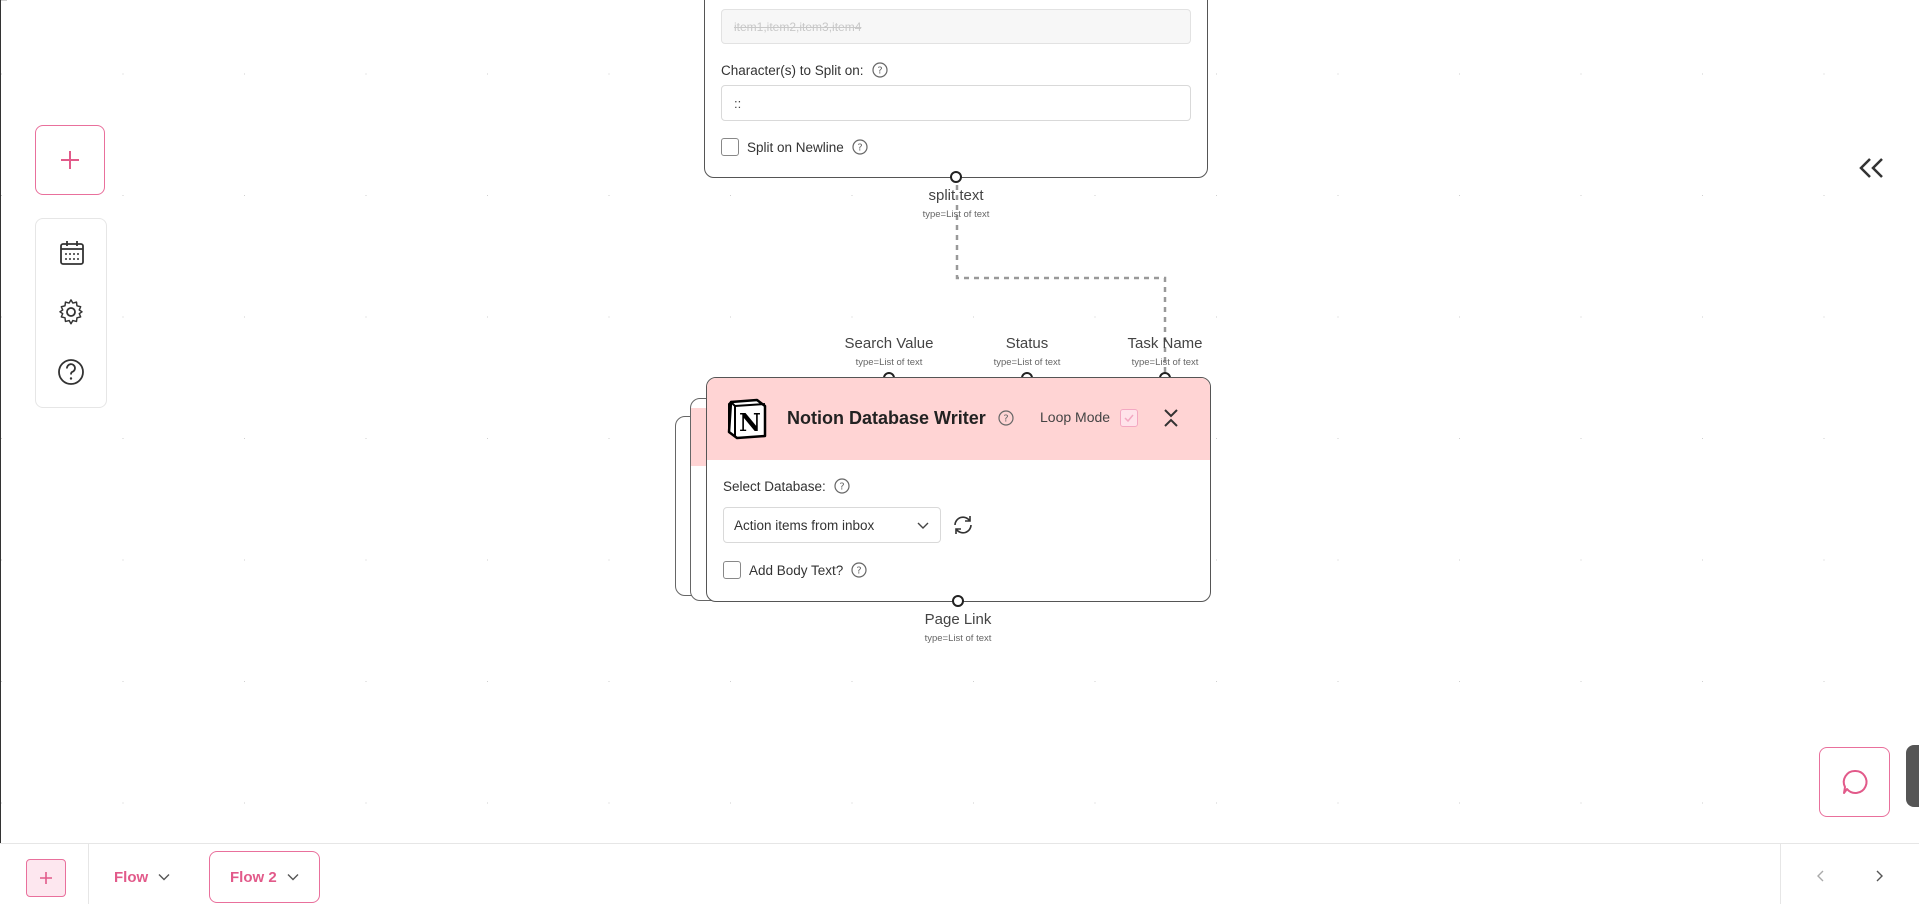 This screenshot has height=904, width=1919. I want to click on select-db-label: Select Database:, so click(774, 486).